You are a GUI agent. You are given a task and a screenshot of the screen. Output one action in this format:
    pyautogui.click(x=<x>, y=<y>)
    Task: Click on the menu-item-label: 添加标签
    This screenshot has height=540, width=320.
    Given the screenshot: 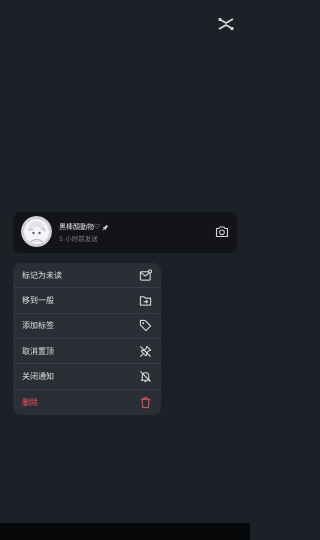 What is the action you would take?
    pyautogui.click(x=38, y=326)
    